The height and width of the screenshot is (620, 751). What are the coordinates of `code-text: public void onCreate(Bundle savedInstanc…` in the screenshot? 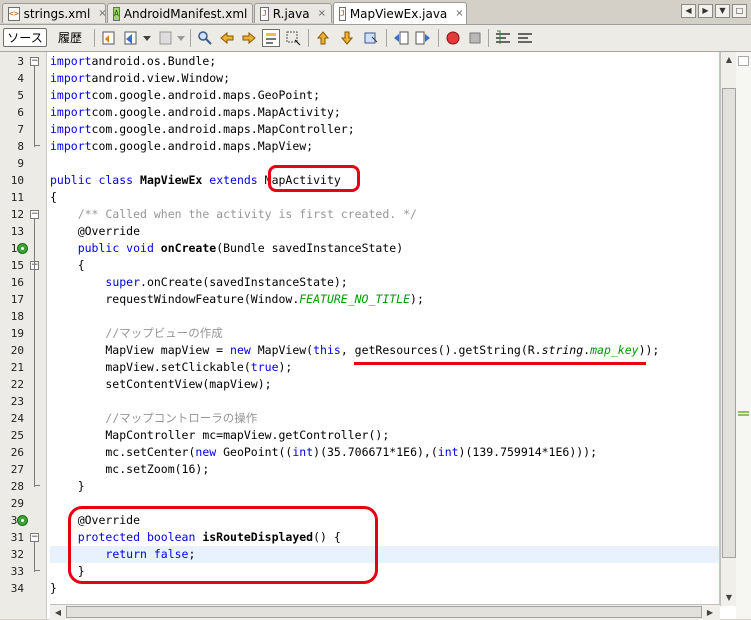 It's located at (226, 248).